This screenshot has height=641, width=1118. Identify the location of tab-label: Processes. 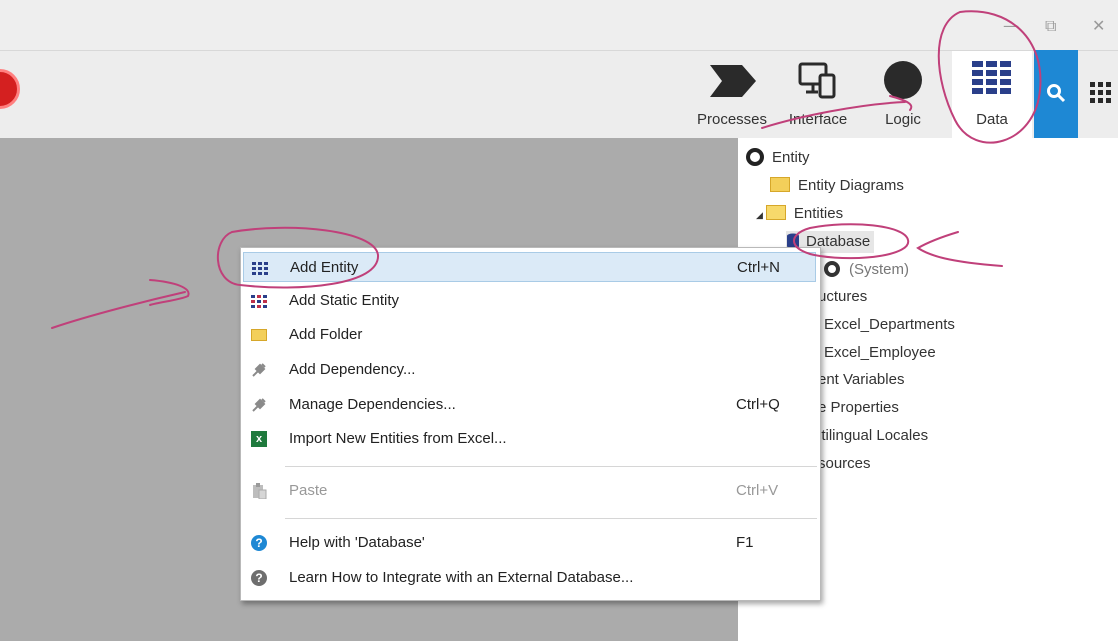
(732, 119).